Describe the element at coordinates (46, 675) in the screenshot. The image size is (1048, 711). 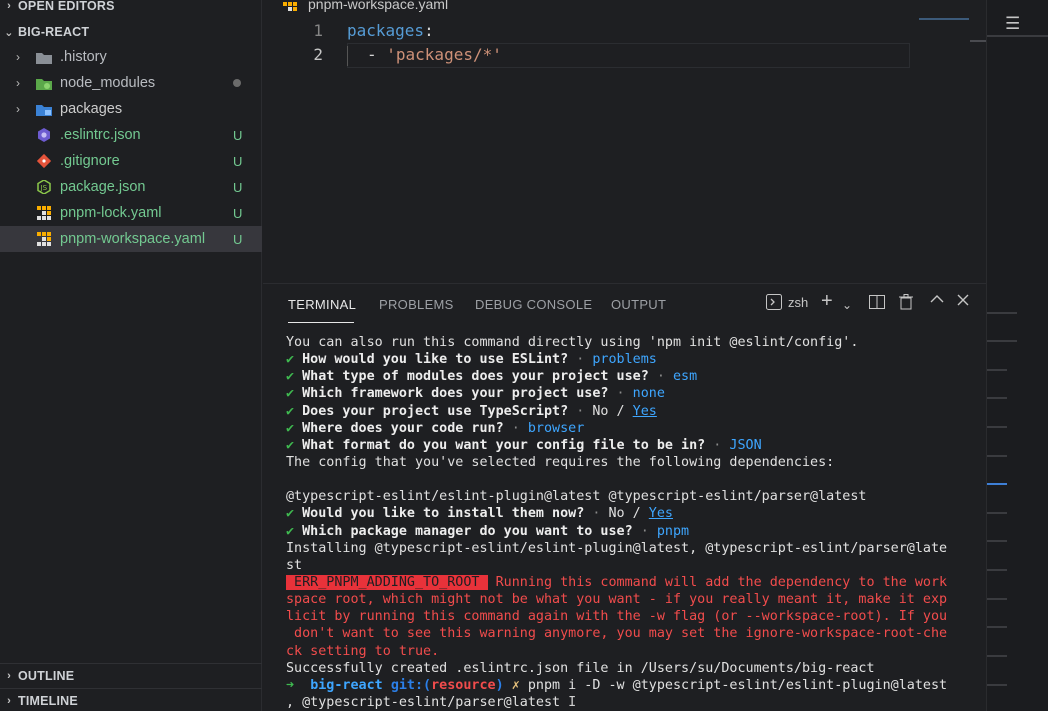
I see `outline-label: OUTLINE` at that location.